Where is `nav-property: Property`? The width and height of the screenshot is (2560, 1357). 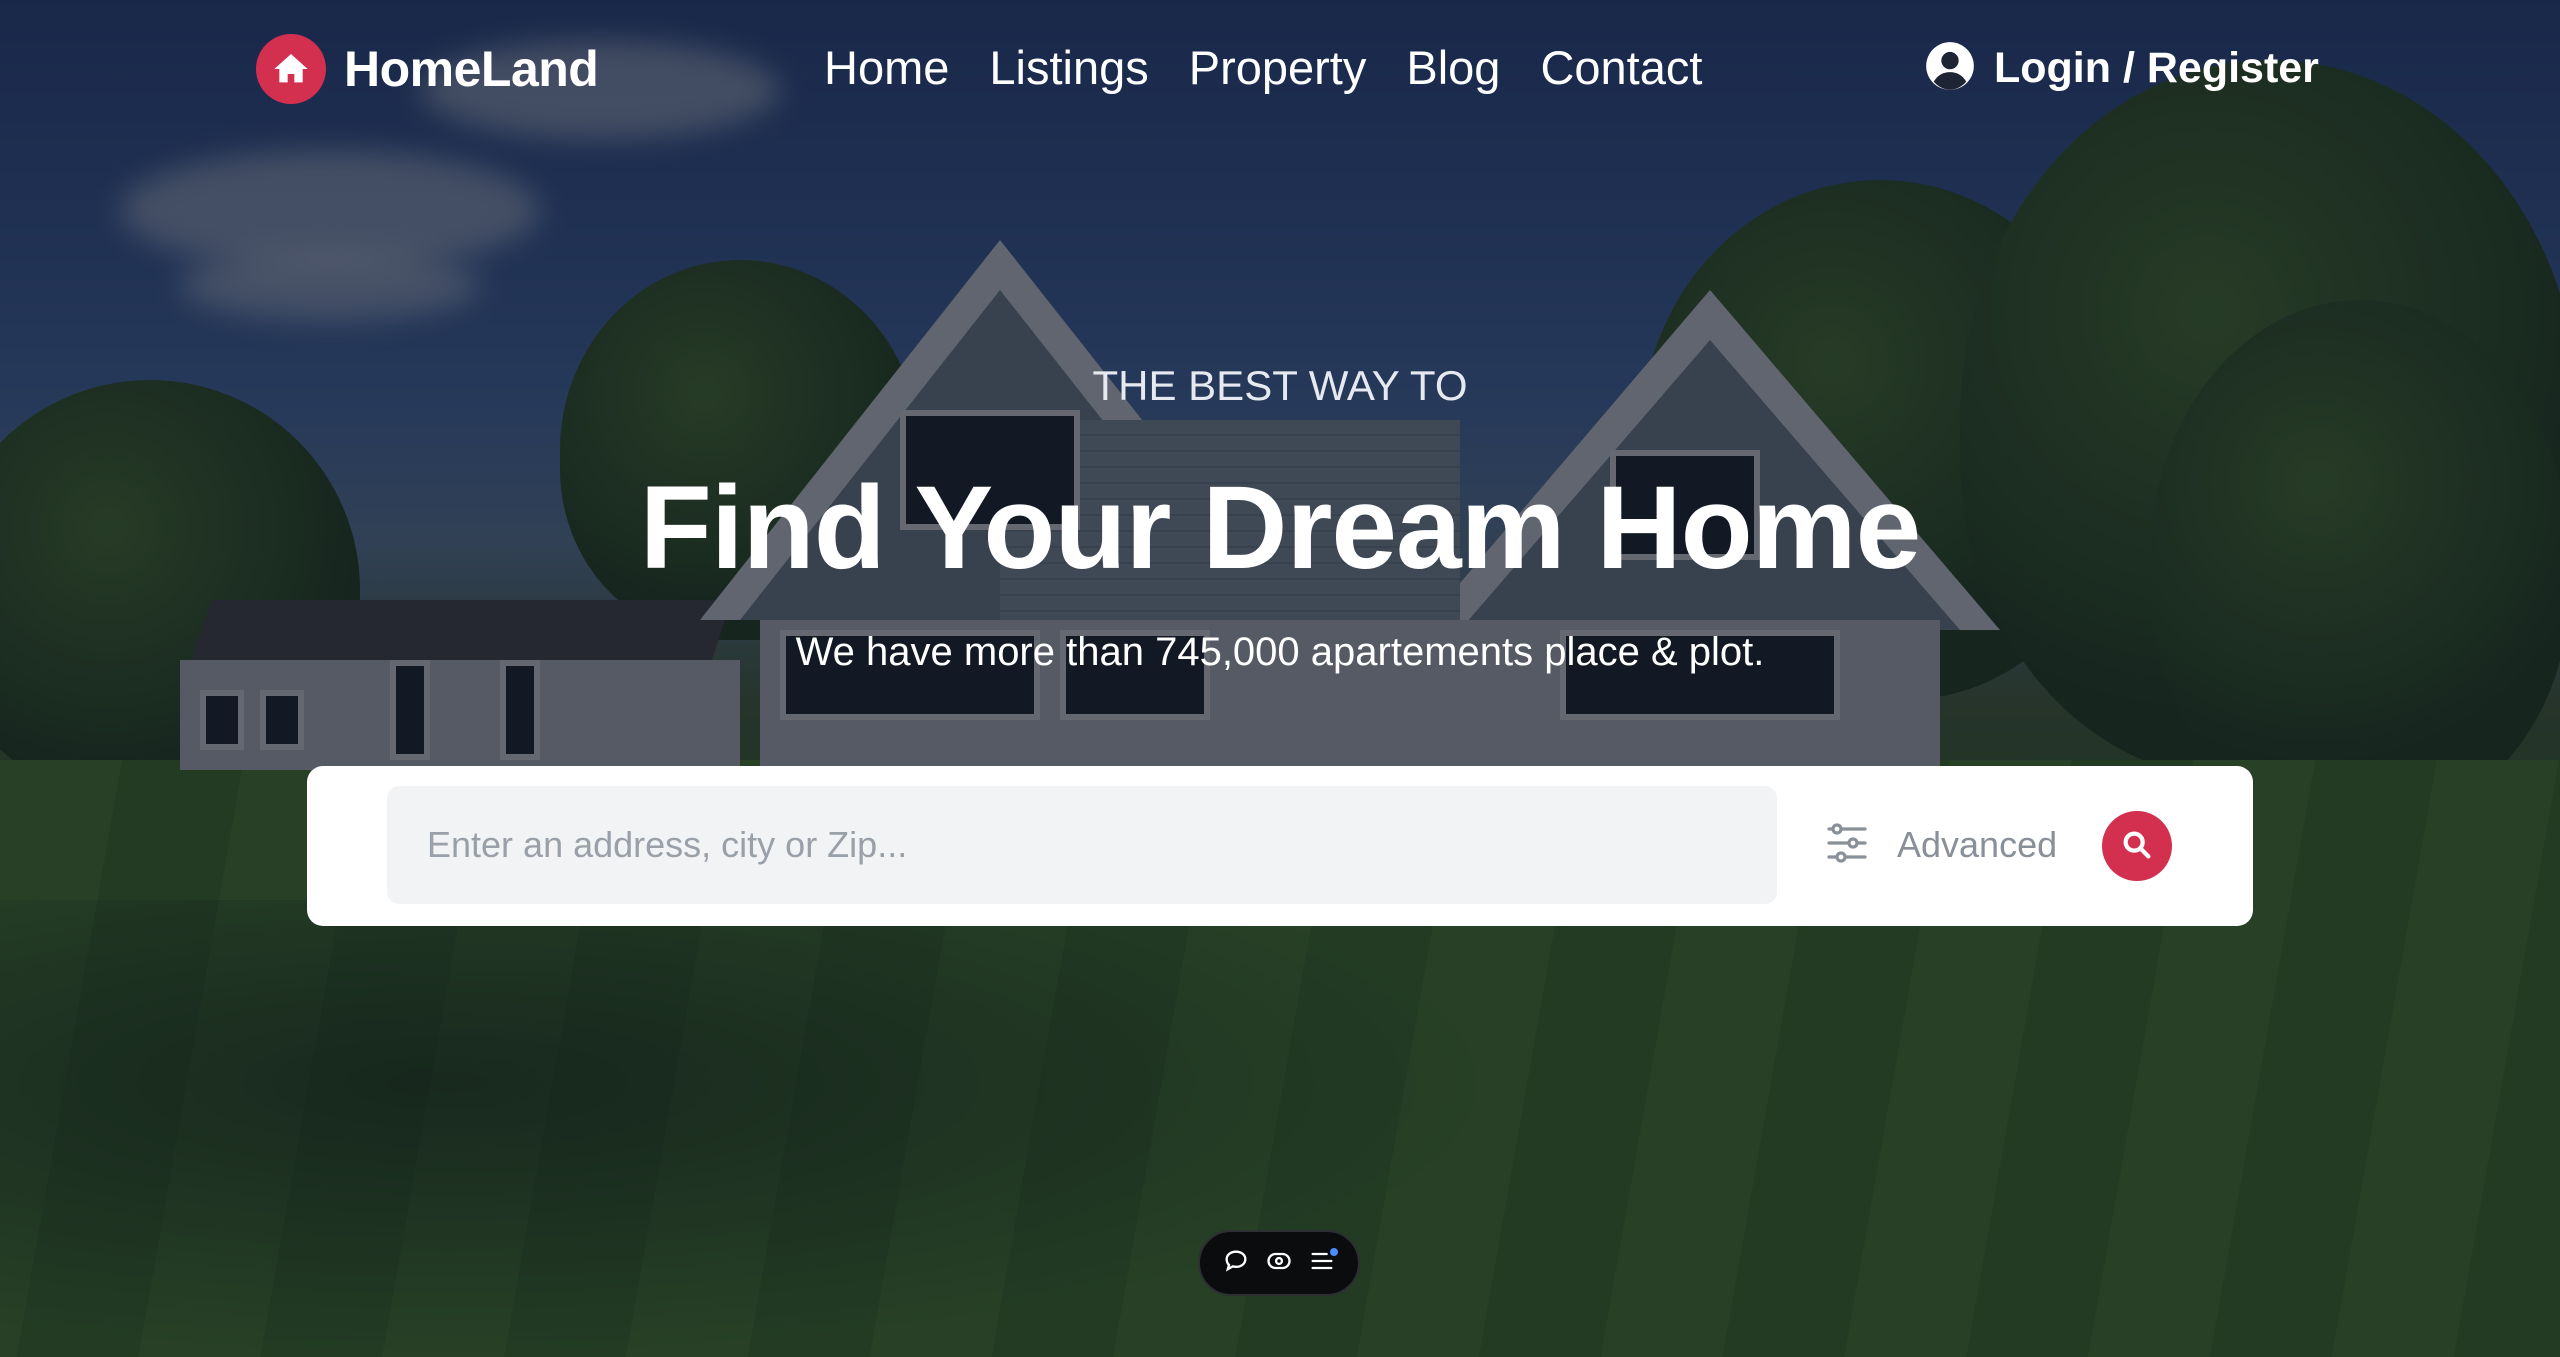 nav-property: Property is located at coordinates (1278, 68).